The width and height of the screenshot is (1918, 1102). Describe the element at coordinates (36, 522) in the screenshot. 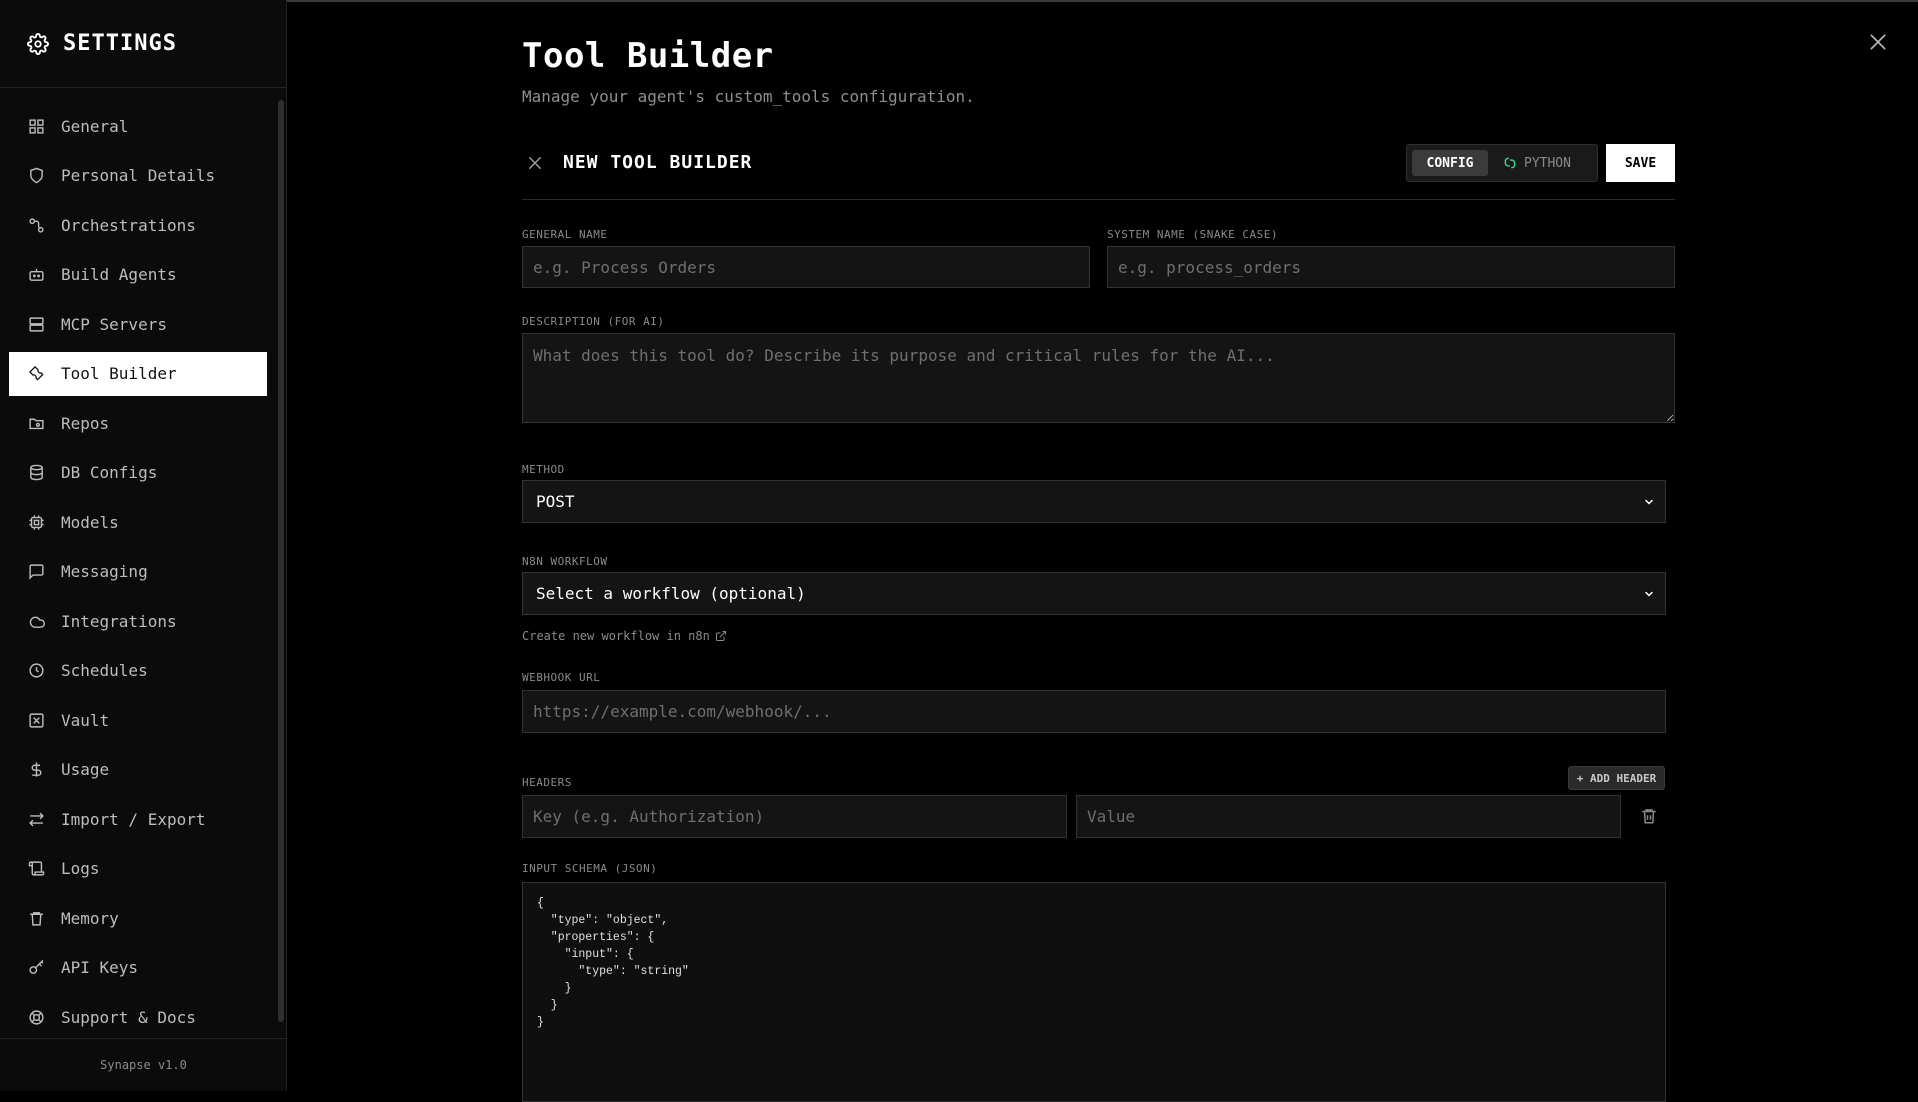

I see `cpu-icon` at that location.